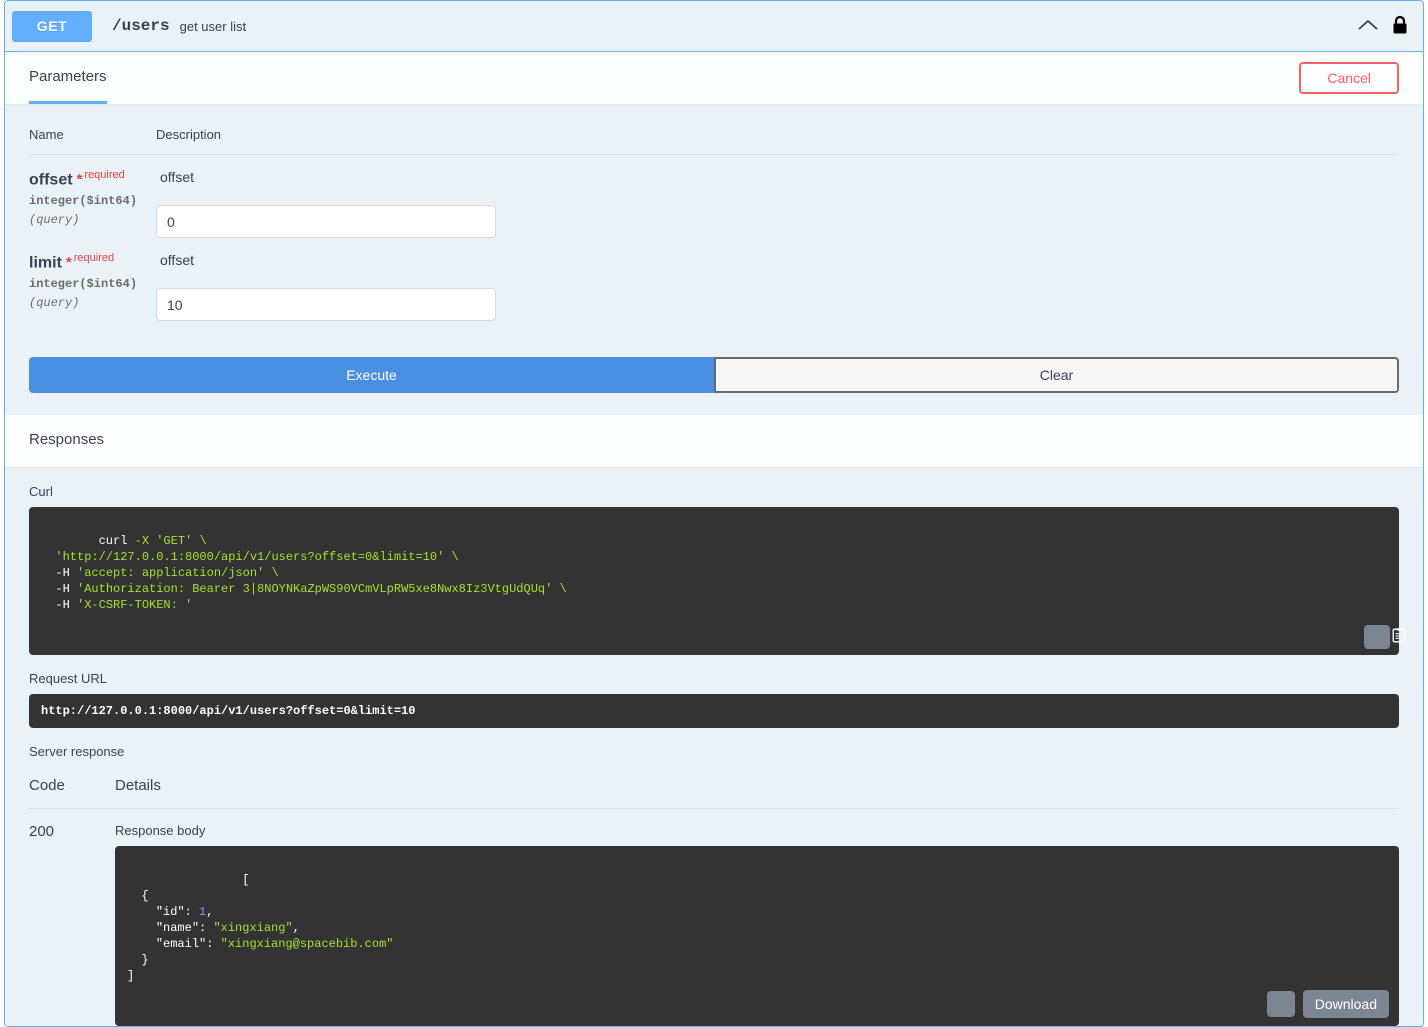  I want to click on parameter-description-cell-offset: offset, so click(777, 196).